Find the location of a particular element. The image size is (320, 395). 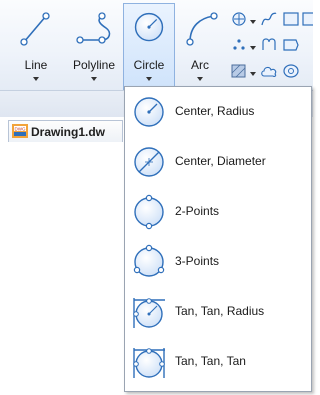

spline-icon is located at coordinates (269, 19).